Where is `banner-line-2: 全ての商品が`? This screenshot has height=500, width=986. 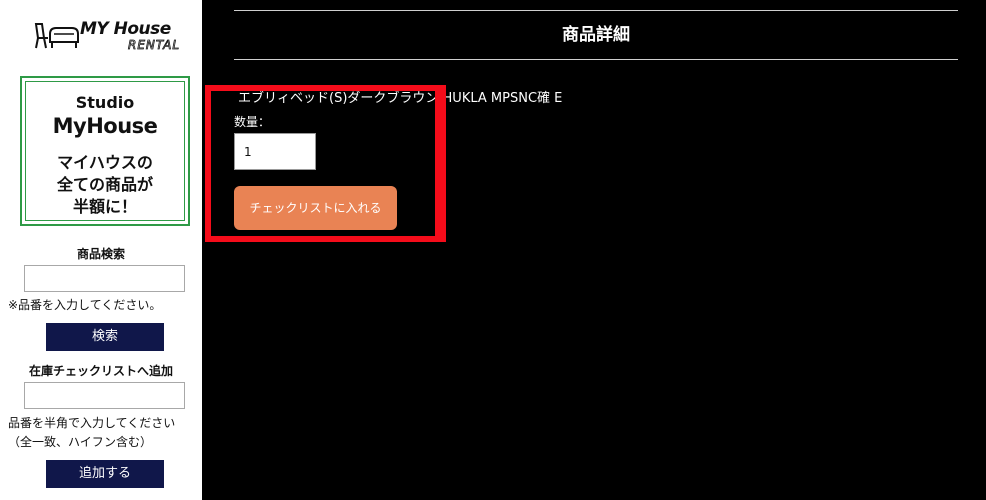 banner-line-2: 全ての商品が is located at coordinates (104, 184).